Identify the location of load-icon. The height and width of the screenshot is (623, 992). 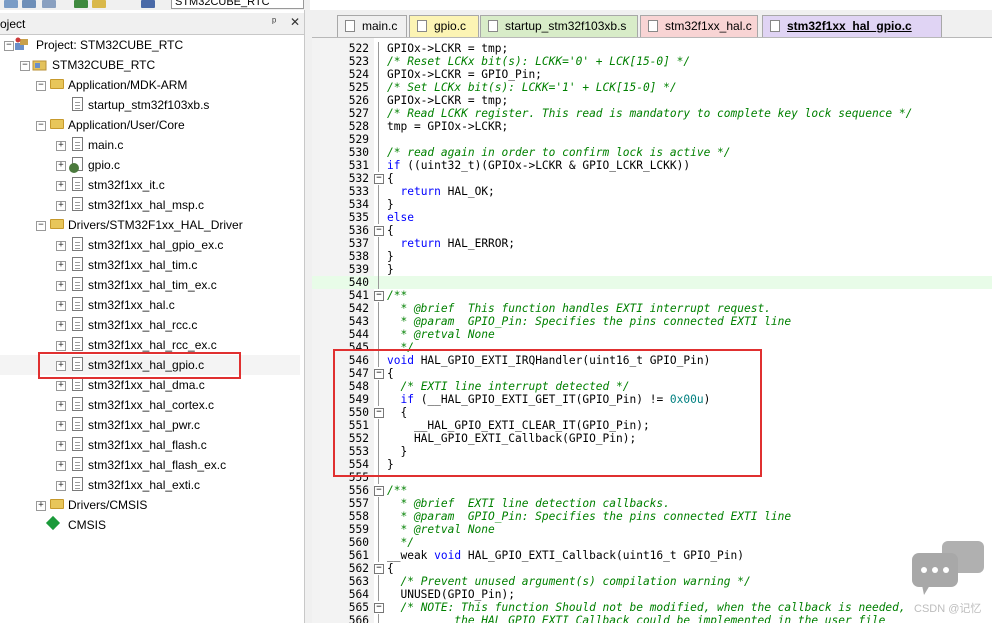
(81, 4).